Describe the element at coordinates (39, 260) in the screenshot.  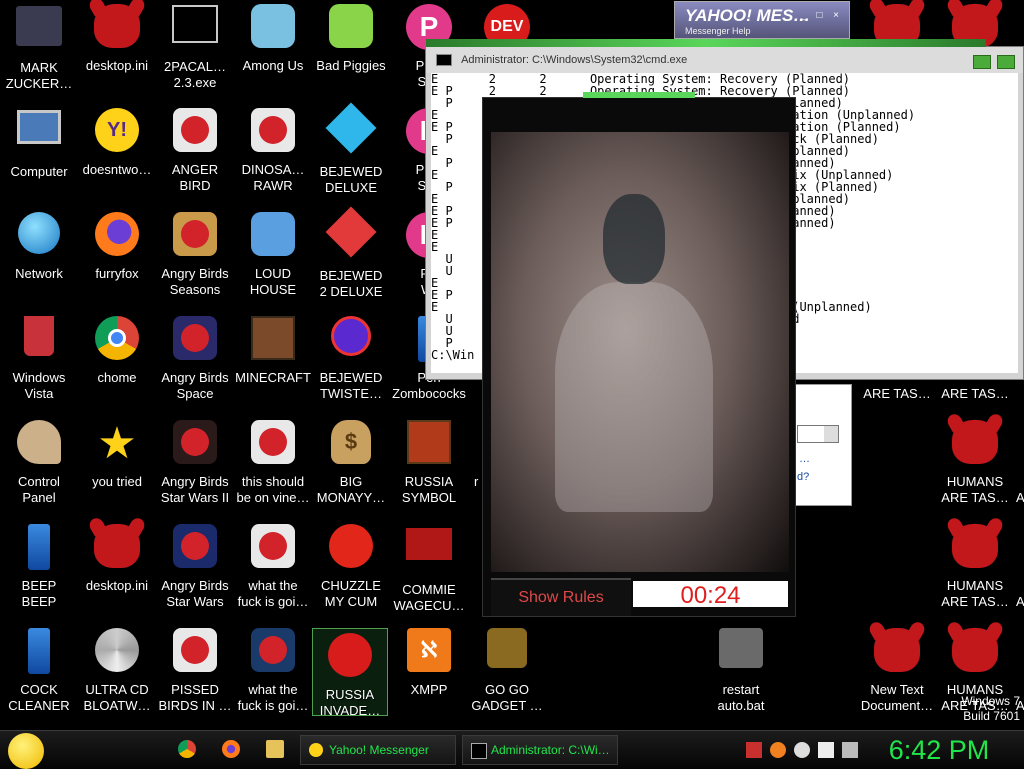
I see `desktop-icon-network: Network` at that location.